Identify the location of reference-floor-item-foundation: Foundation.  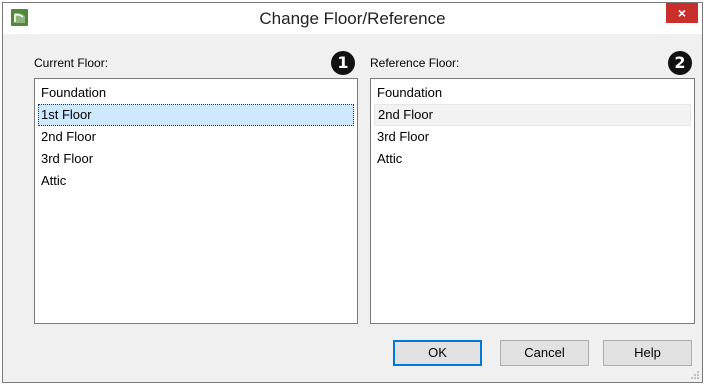
(532, 93).